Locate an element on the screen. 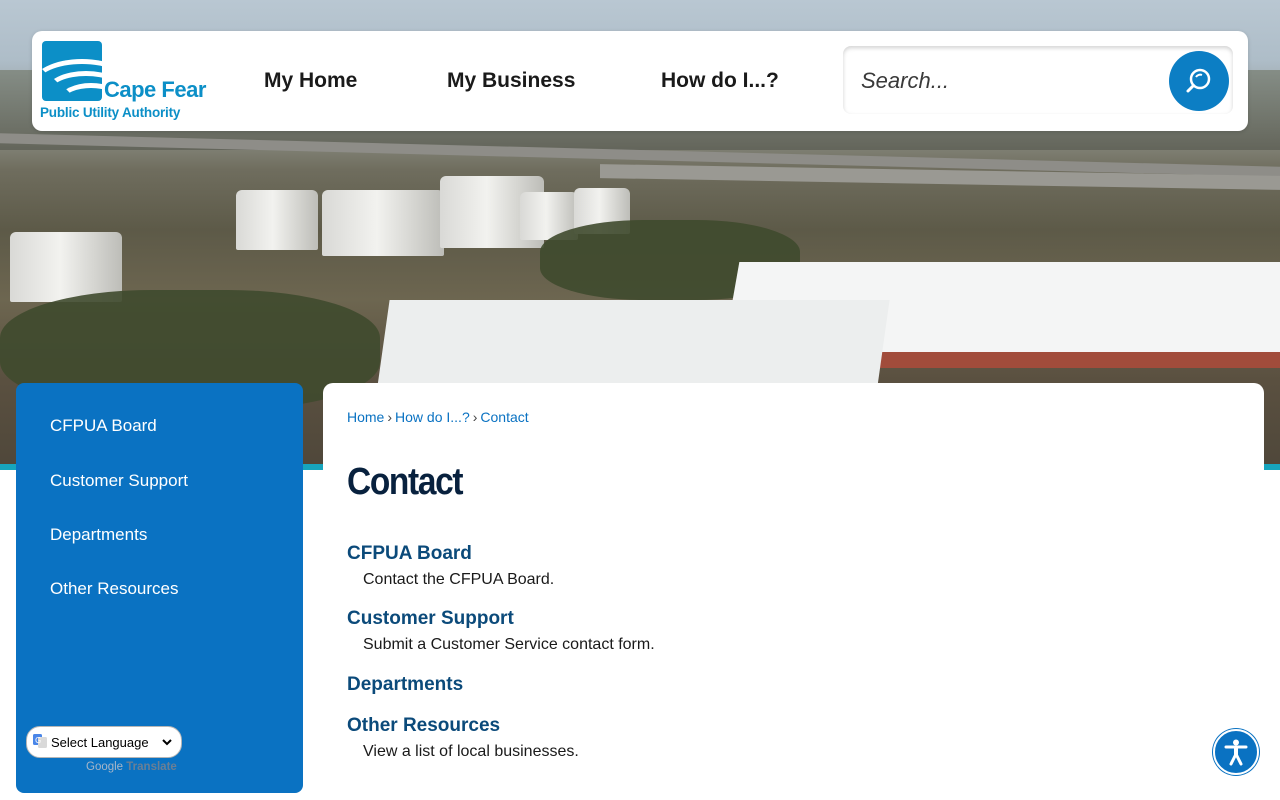  entry-description: Submit a Customer Service contact form. is located at coordinates (509, 644).